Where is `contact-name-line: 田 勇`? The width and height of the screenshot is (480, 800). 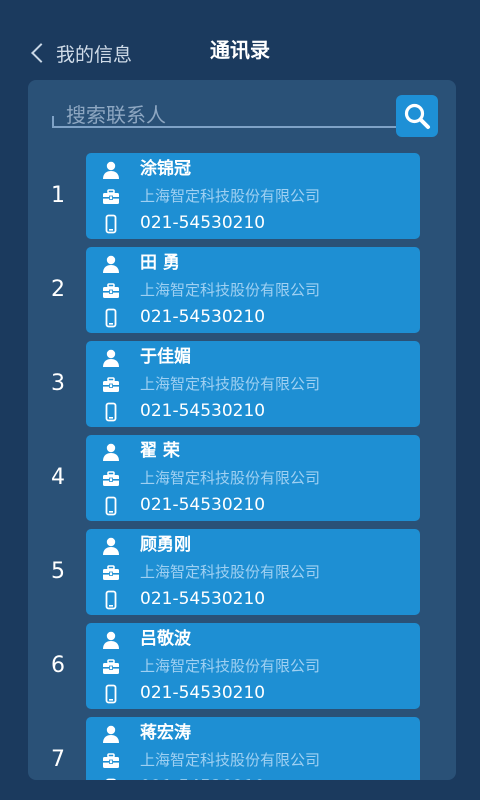
contact-name-line: 田 勇 is located at coordinates (253, 263).